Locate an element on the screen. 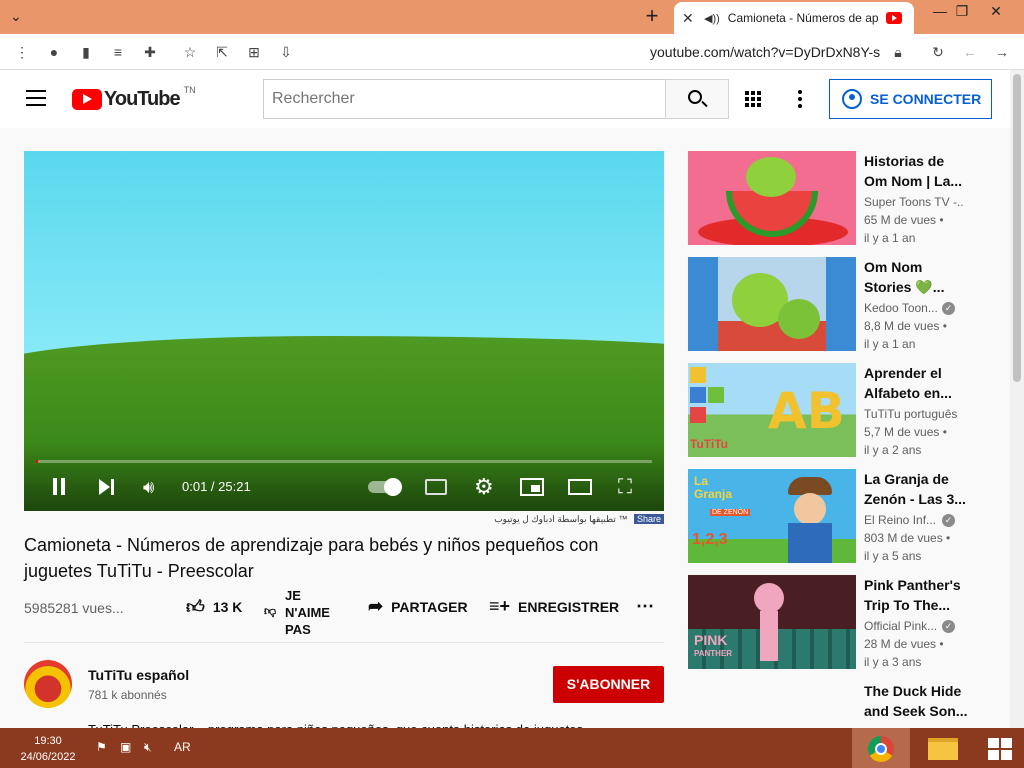 Image resolution: width=1024 pixels, height=768 pixels. search-button is located at coordinates (697, 99).